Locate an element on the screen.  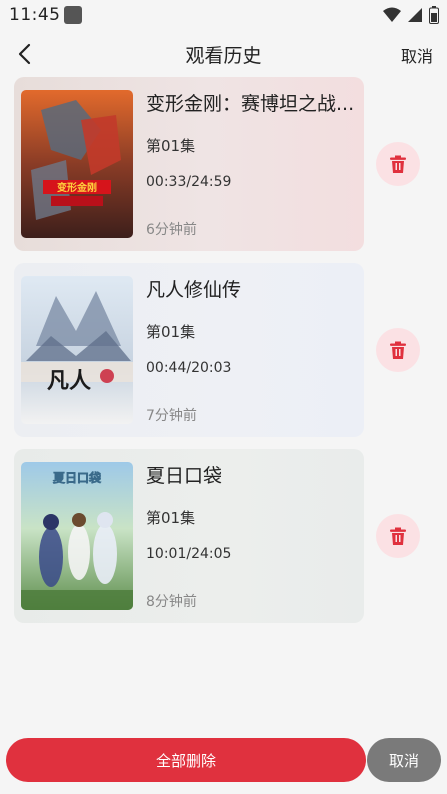
poster-title-text: 凡人 is located at coordinates (69, 381).